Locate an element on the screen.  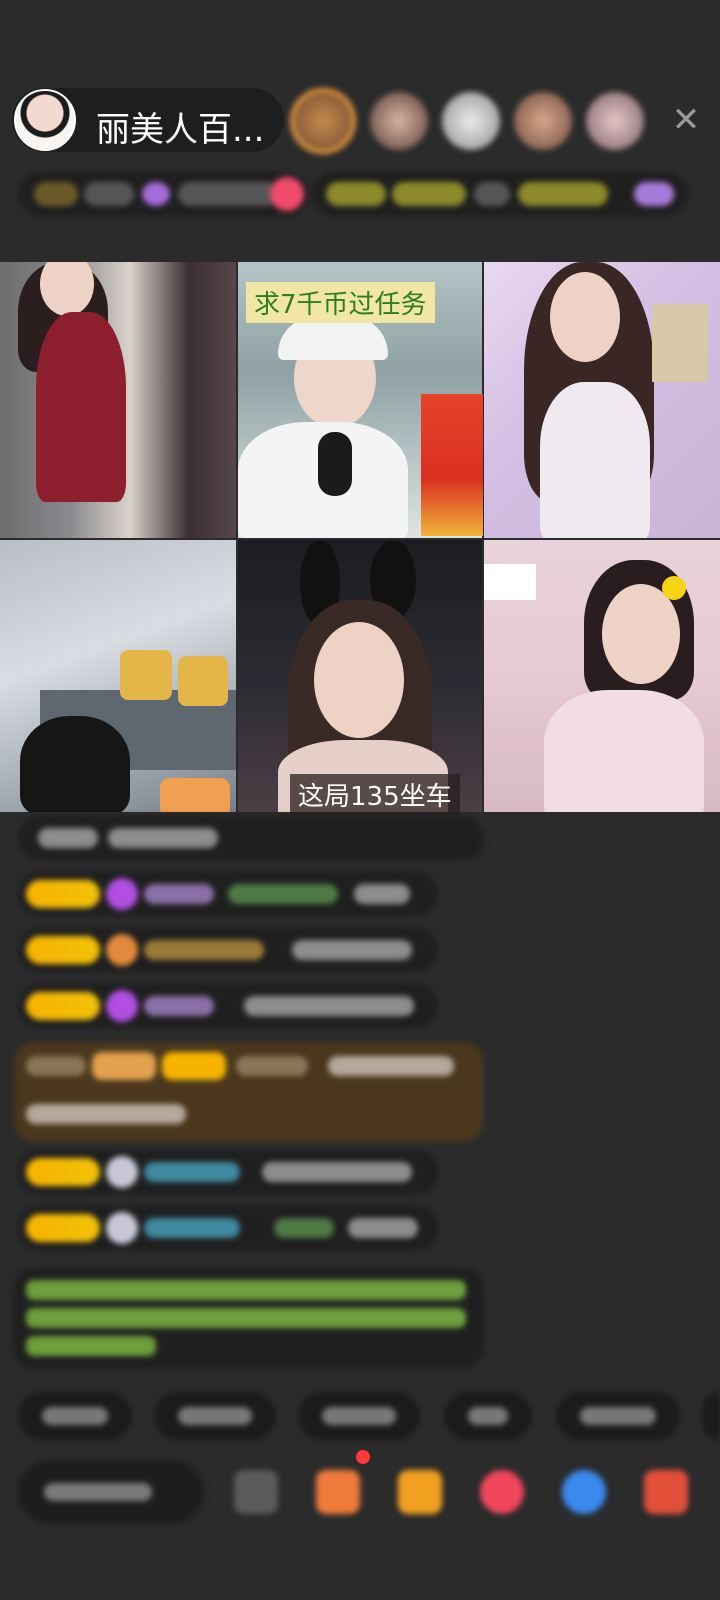
emoji-icon is located at coordinates (256, 1492).